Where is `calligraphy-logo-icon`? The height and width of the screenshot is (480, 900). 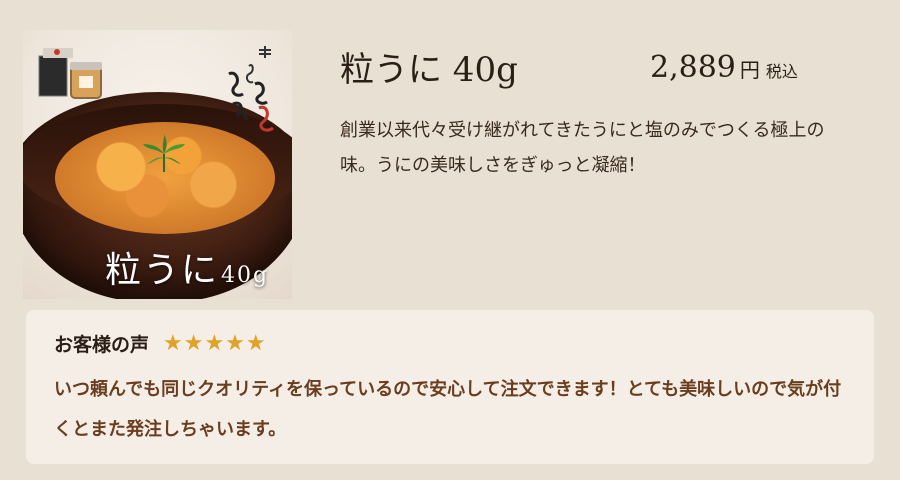
calligraphy-logo-icon is located at coordinates (251, 89).